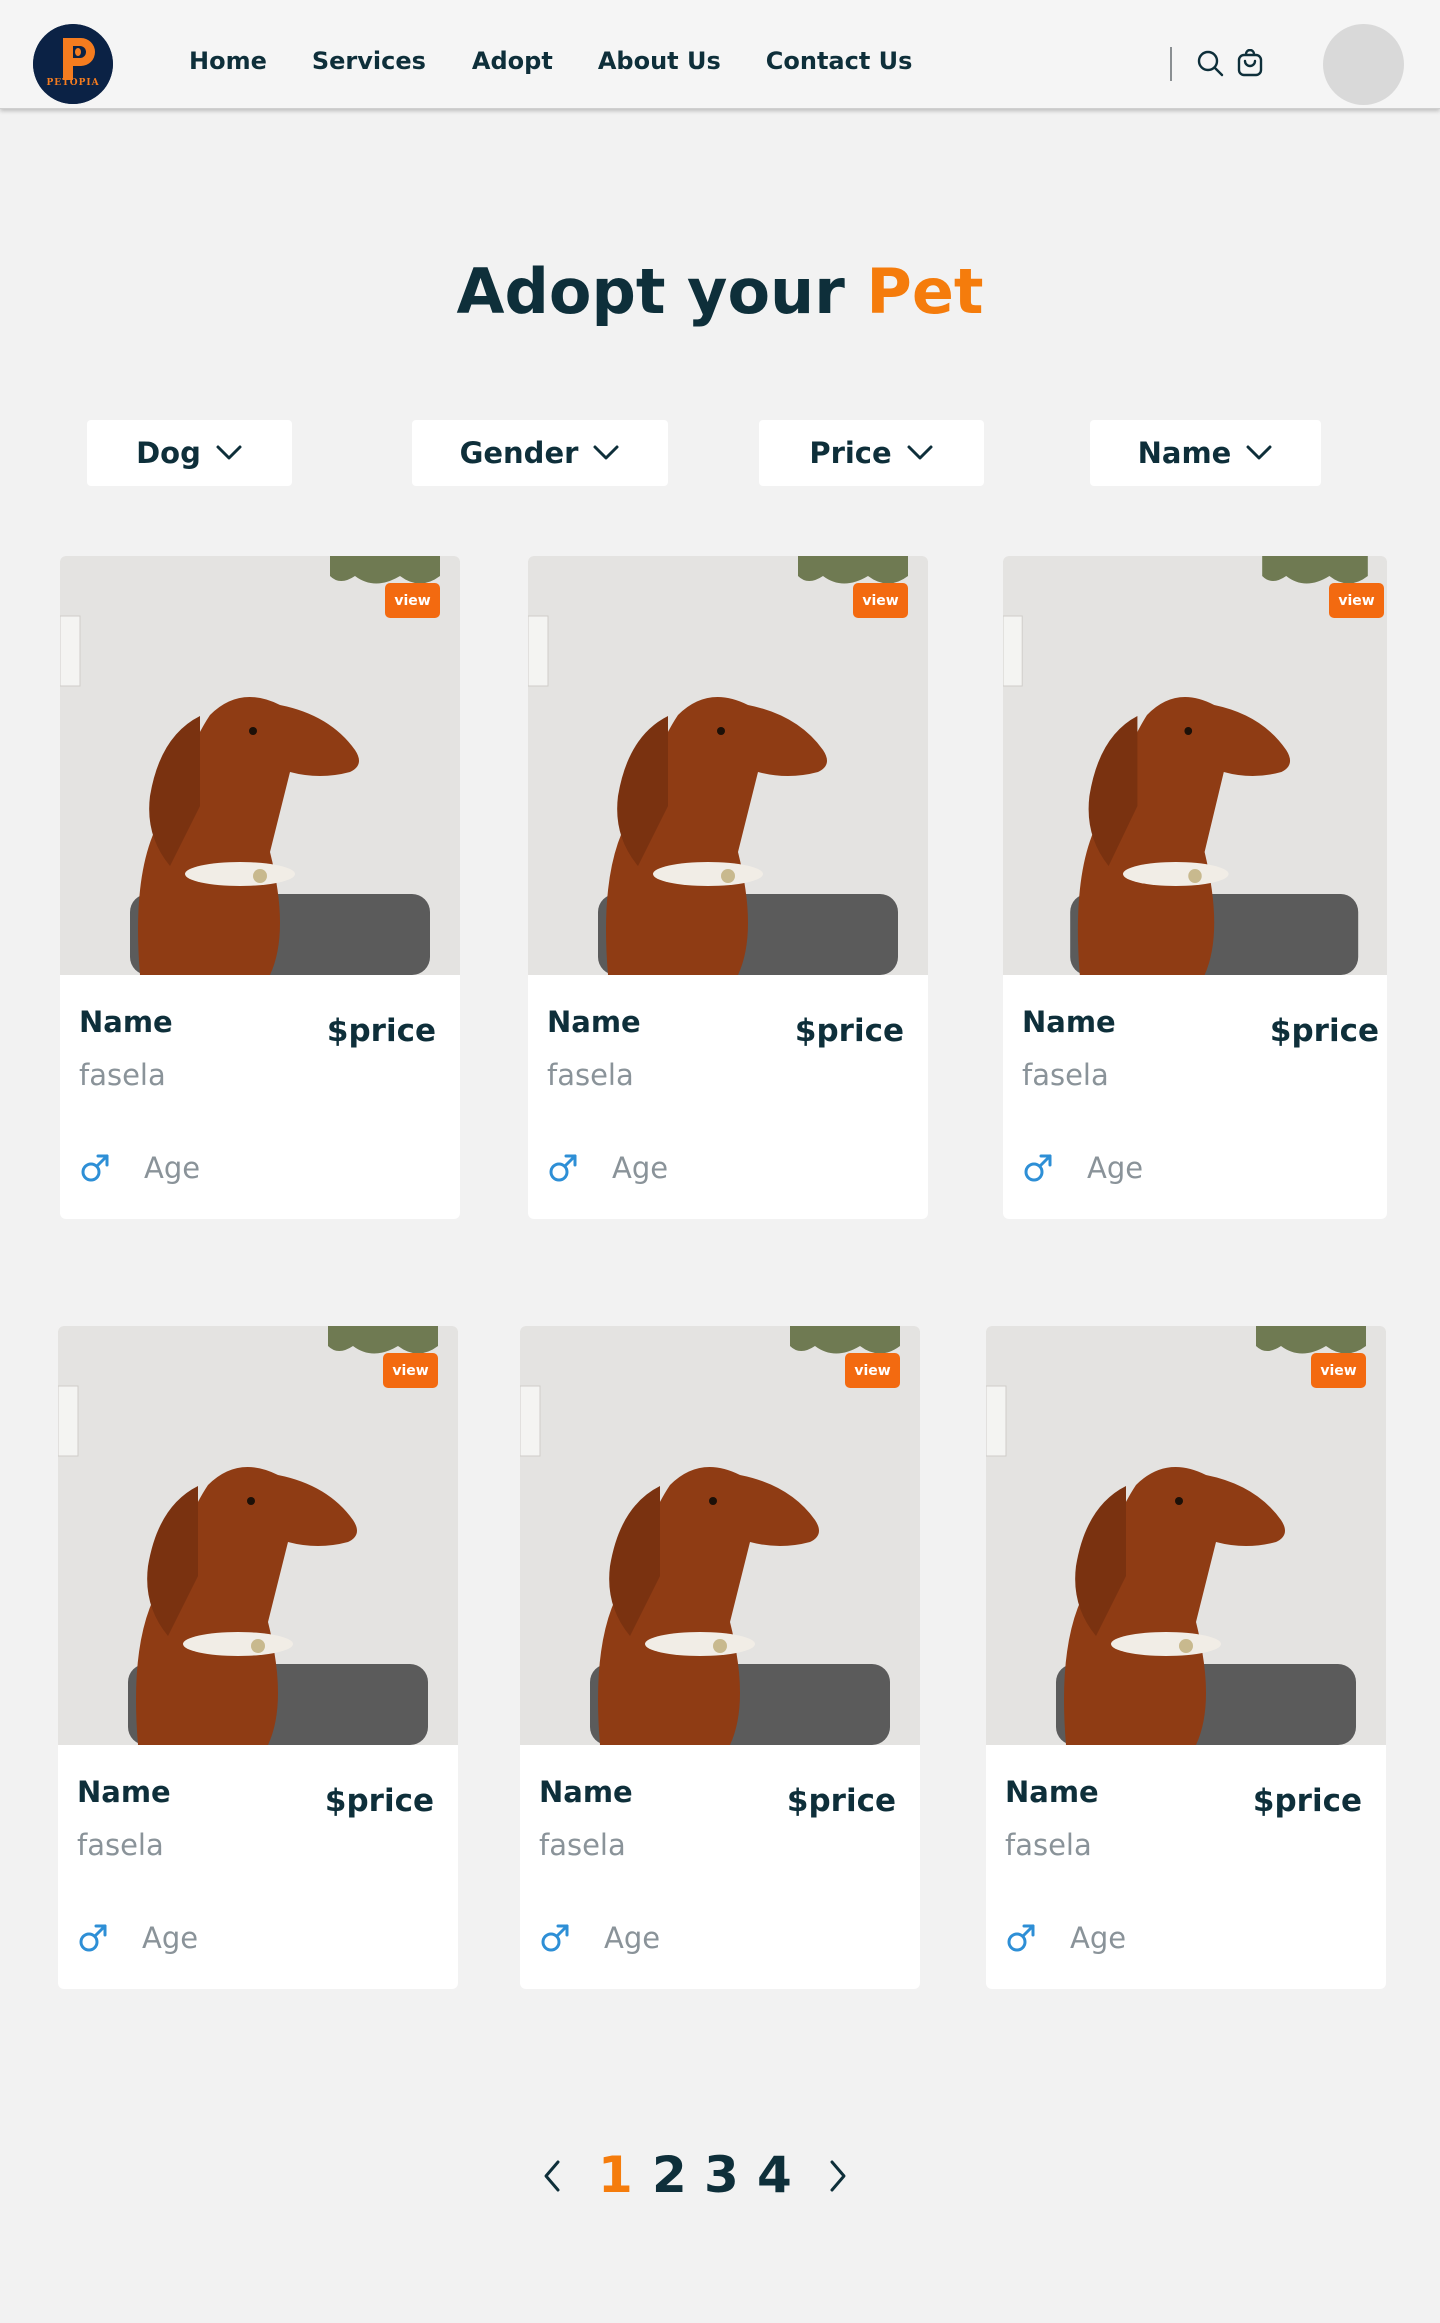 The height and width of the screenshot is (2323, 1440). I want to click on filter-label: Dog, so click(168, 453).